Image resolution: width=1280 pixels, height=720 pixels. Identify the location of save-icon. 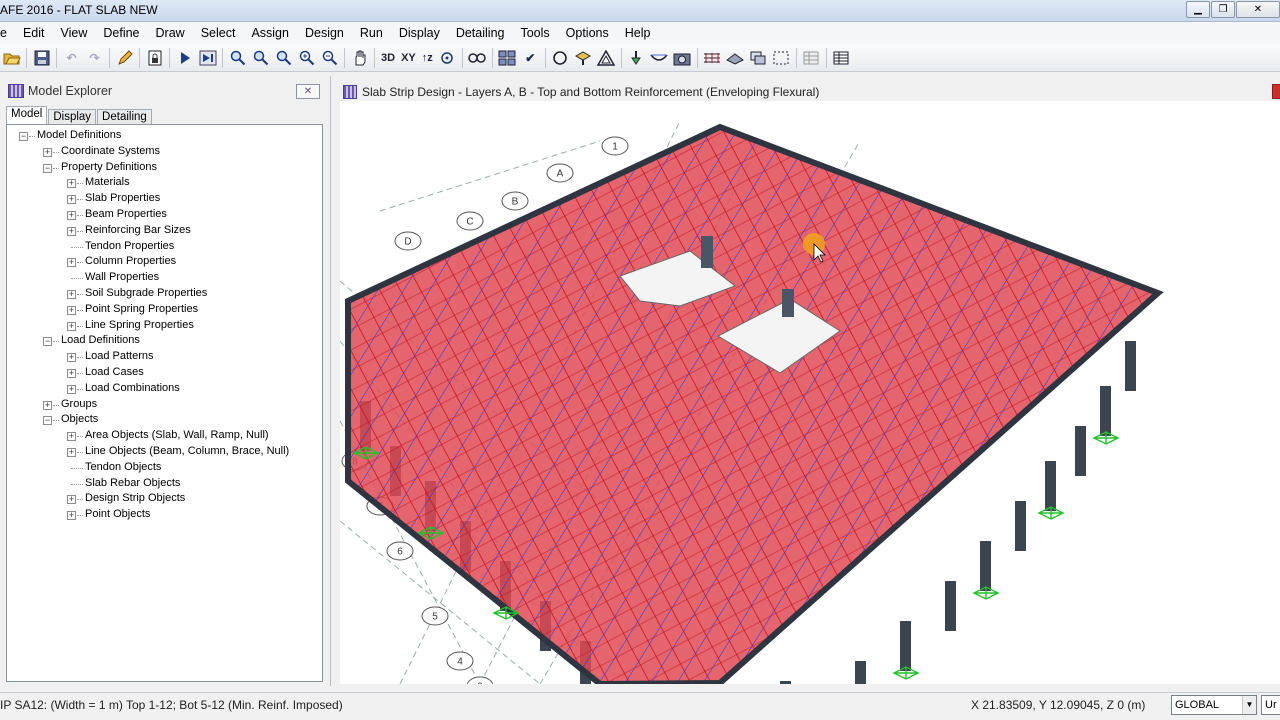
(41, 58).